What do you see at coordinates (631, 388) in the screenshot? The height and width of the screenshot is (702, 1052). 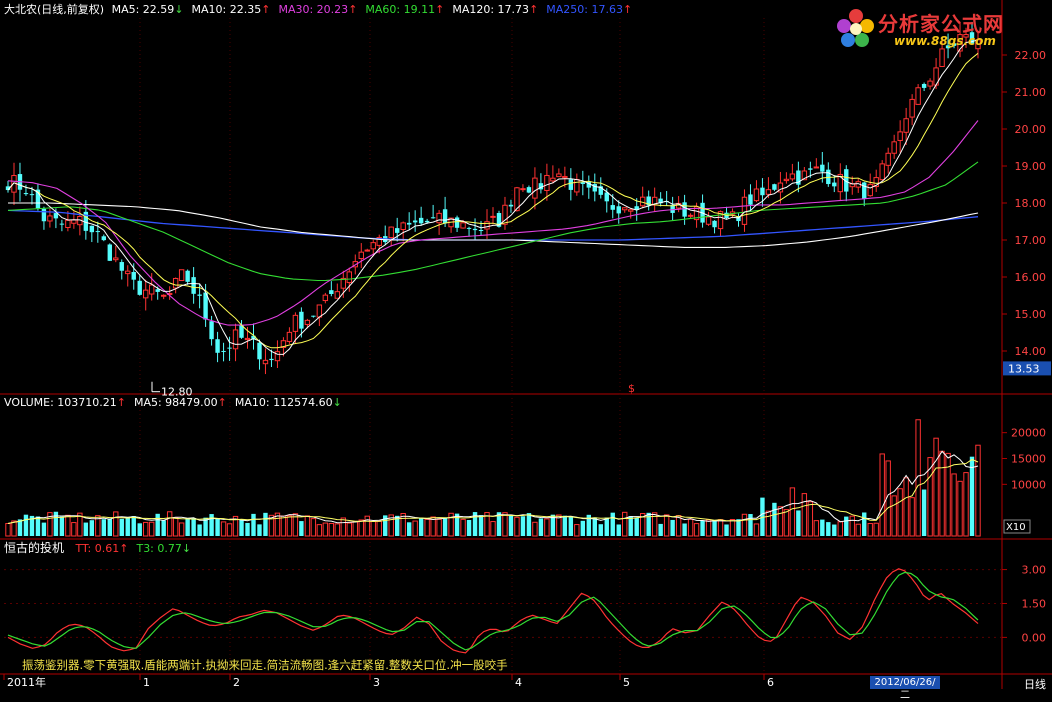 I see `event-marker: $` at bounding box center [631, 388].